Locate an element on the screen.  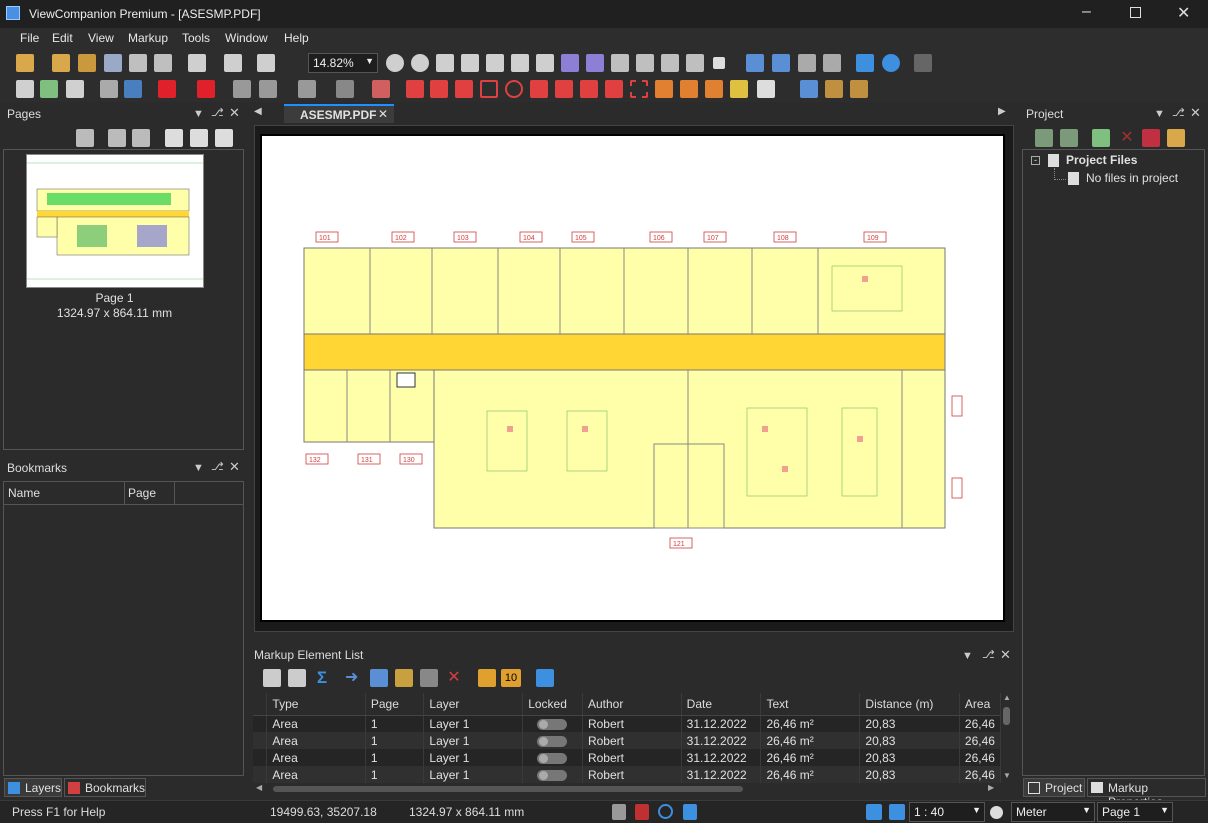
dimension-icon is located at coordinates (689, 89).